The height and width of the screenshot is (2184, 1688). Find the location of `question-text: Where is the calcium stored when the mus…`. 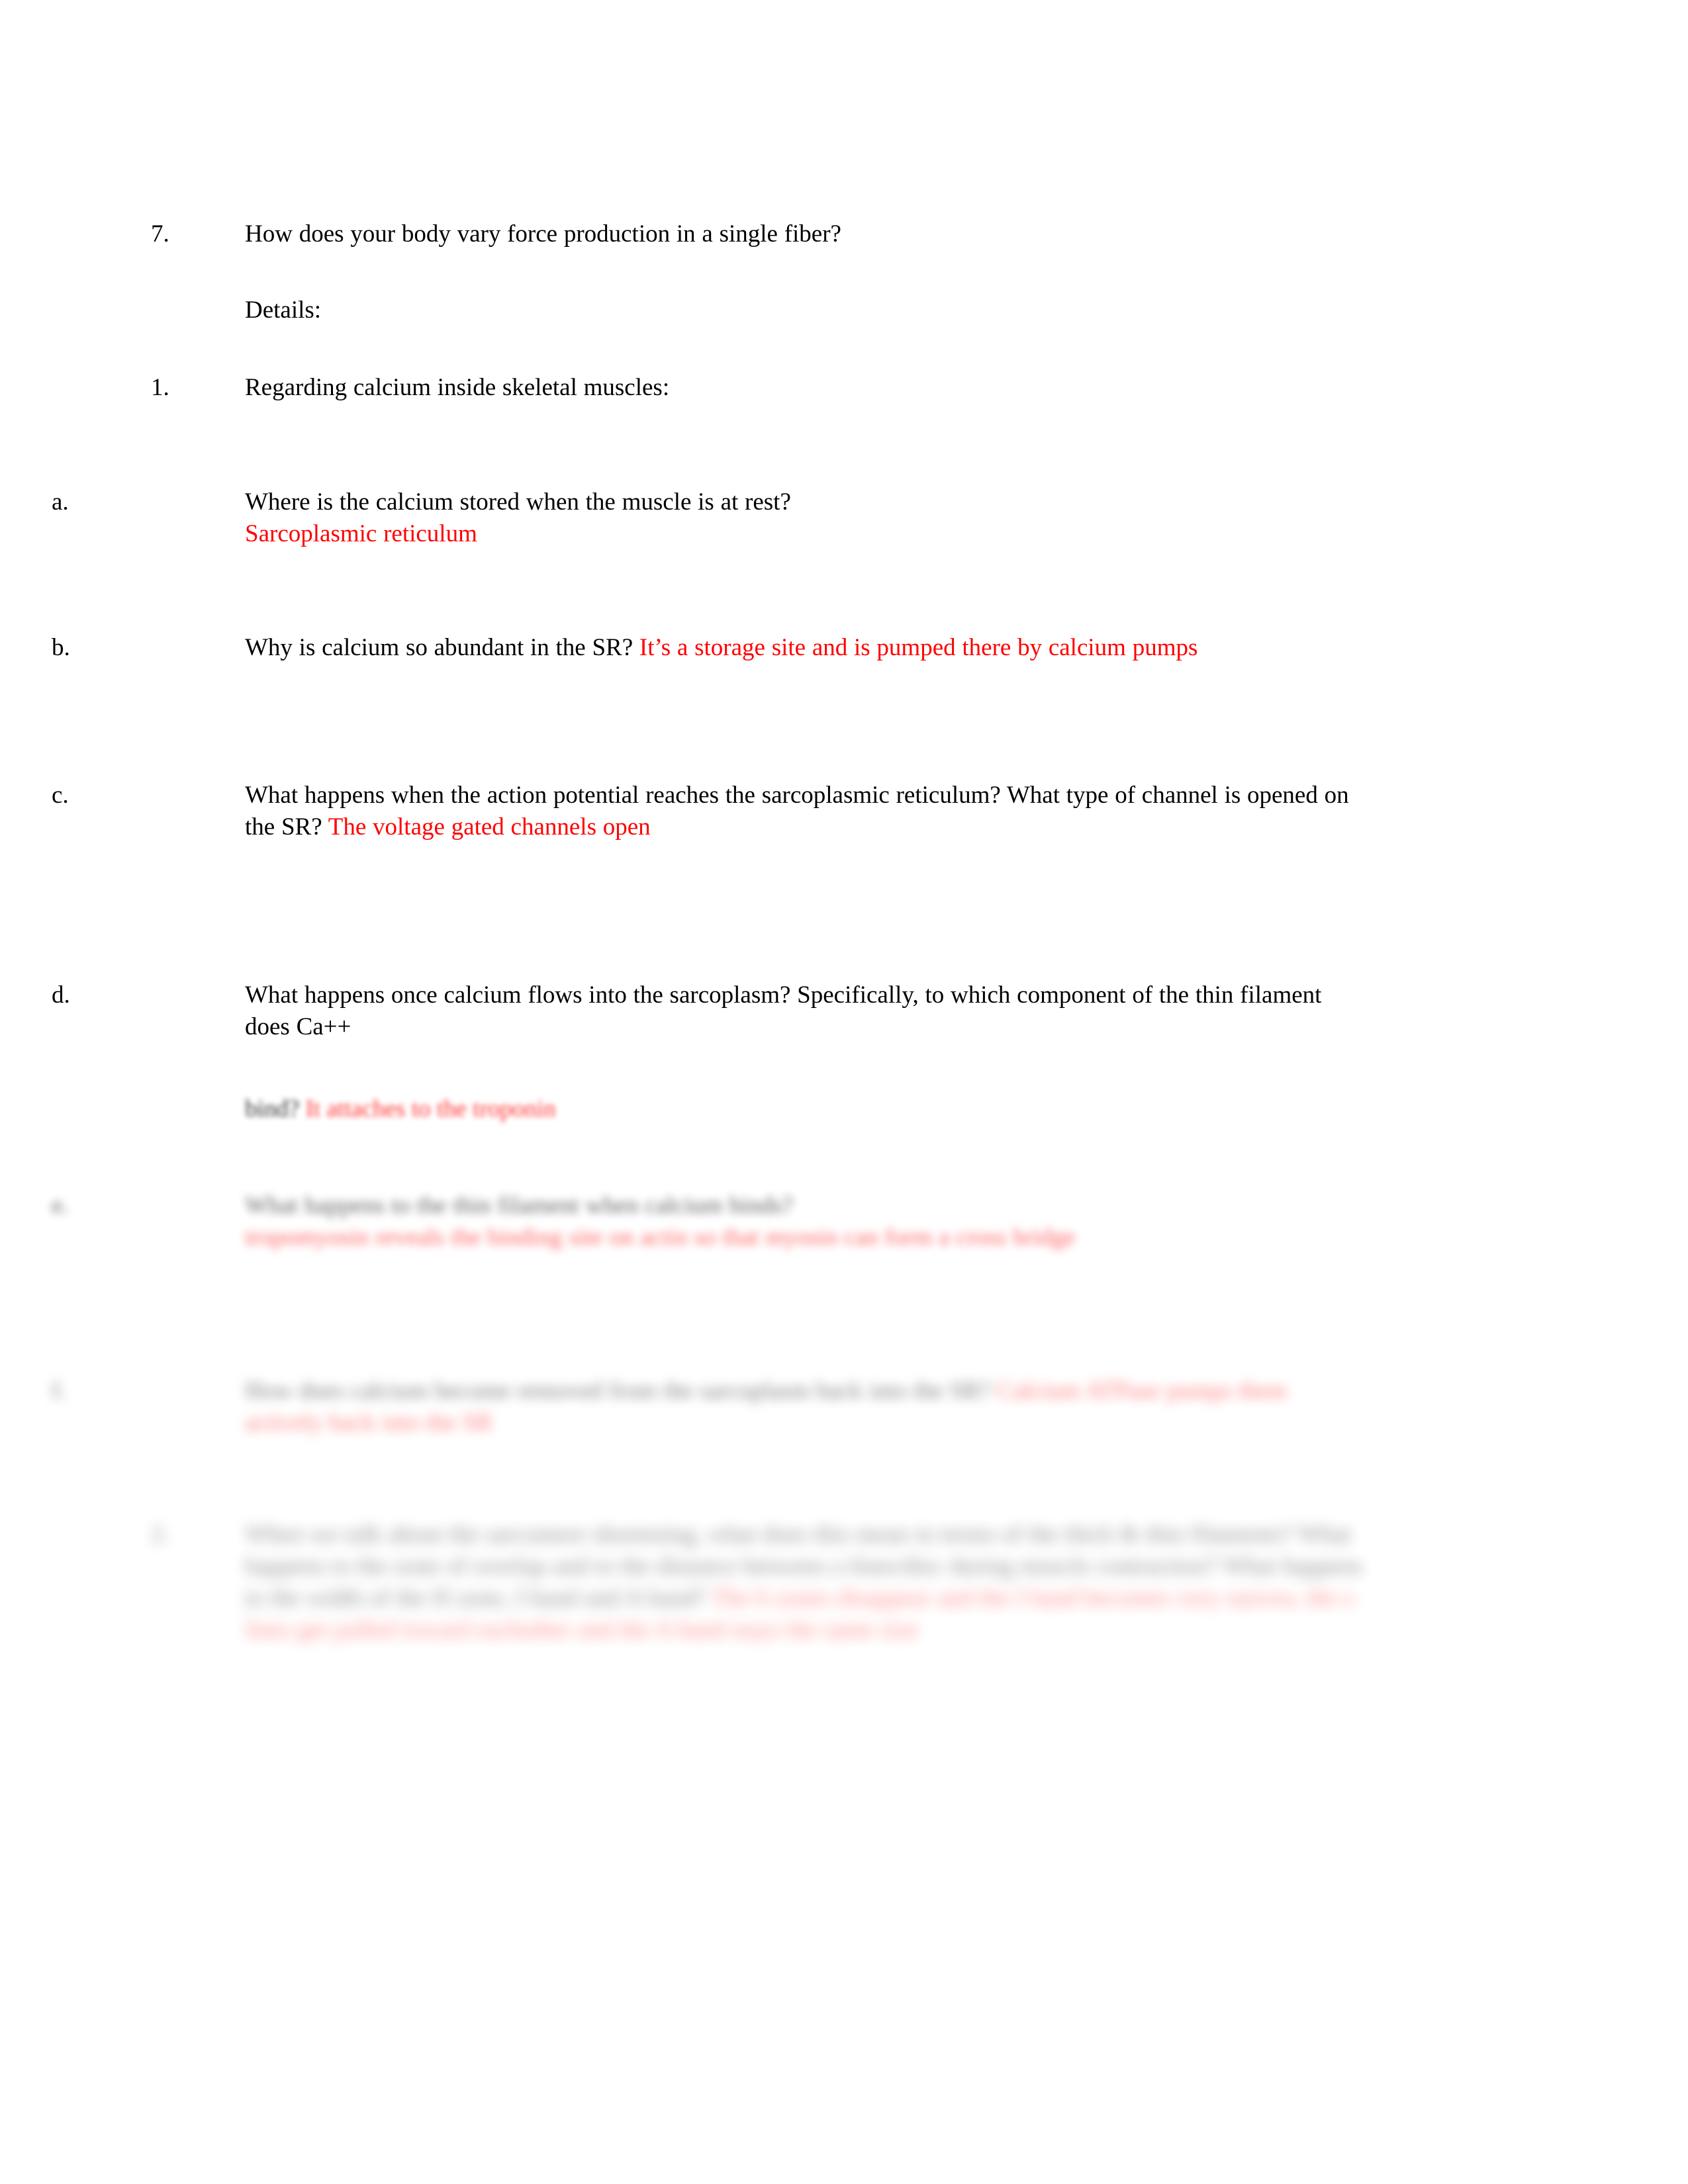

question-text: Where is the calcium stored when the mus… is located at coordinates (807, 518).